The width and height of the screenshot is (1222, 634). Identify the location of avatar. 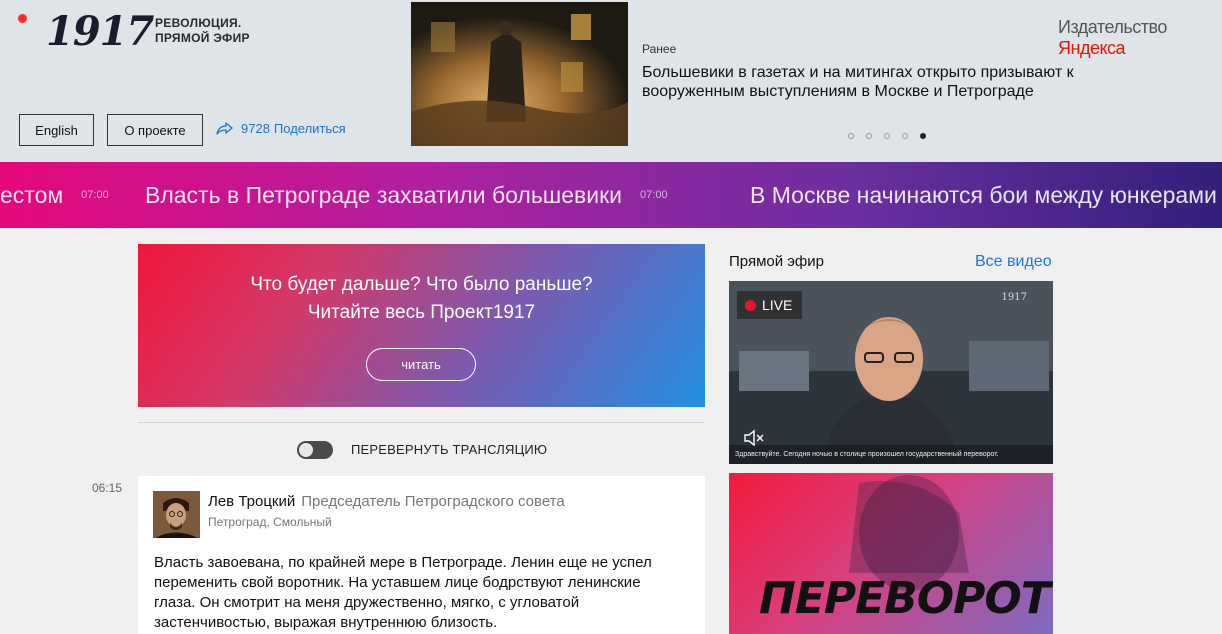
(176, 514).